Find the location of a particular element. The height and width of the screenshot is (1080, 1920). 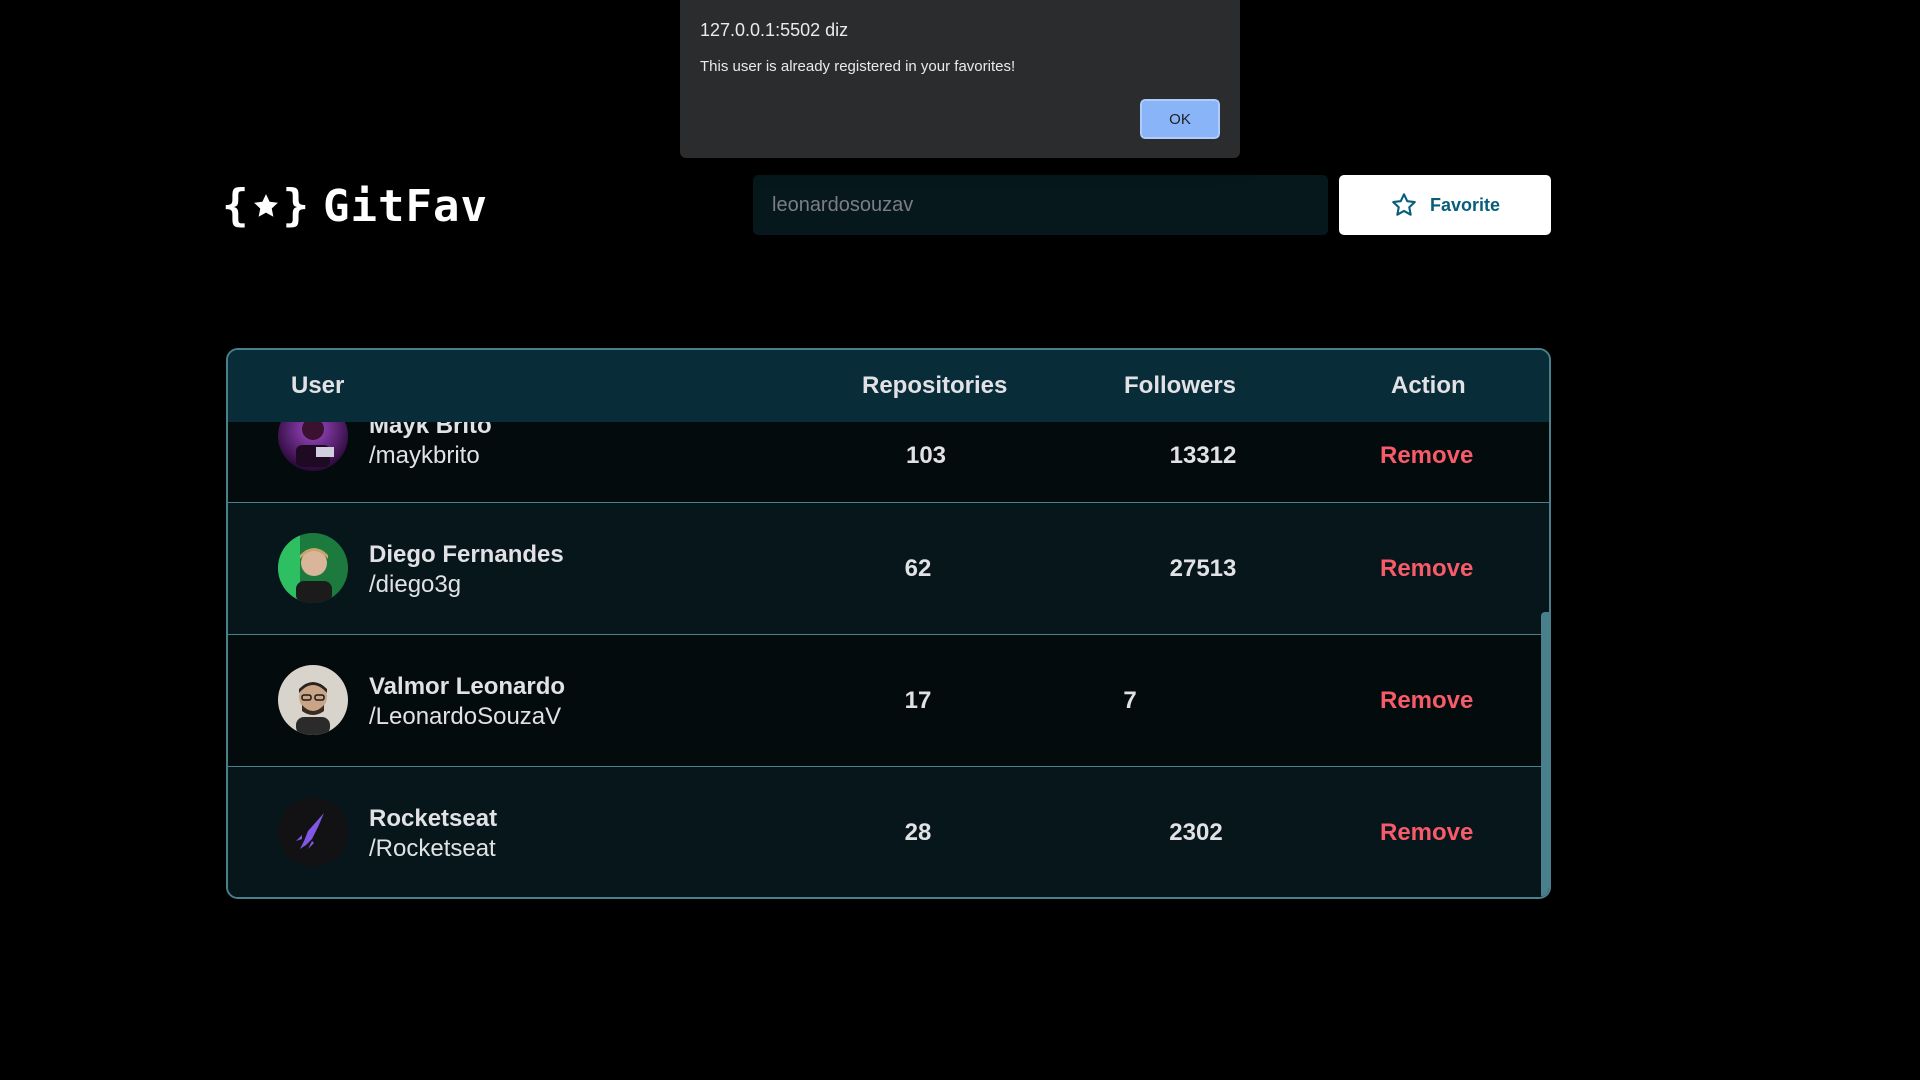

dialog-origin: 127.0.0.1:5502 diz is located at coordinates (774, 30).